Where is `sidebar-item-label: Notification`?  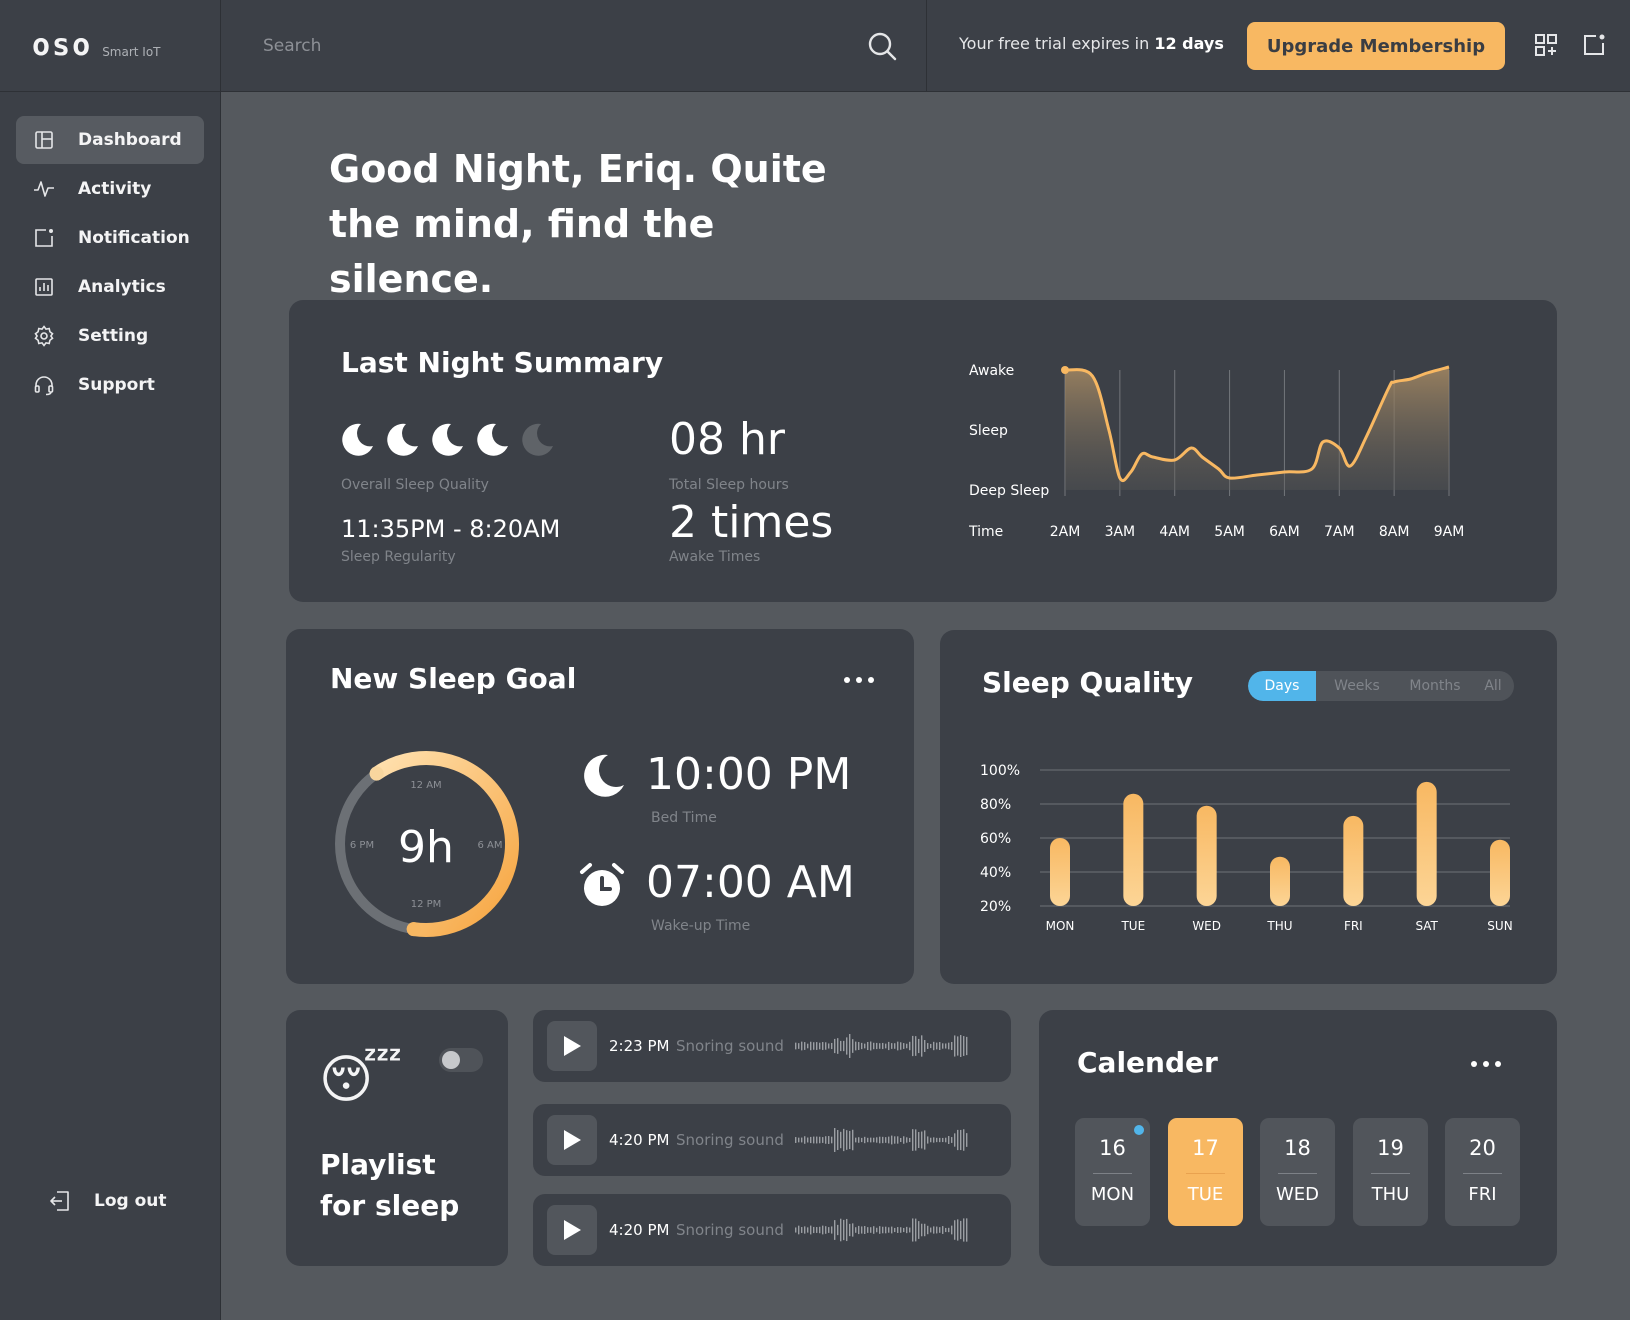
sidebar-item-label: Notification is located at coordinates (134, 238).